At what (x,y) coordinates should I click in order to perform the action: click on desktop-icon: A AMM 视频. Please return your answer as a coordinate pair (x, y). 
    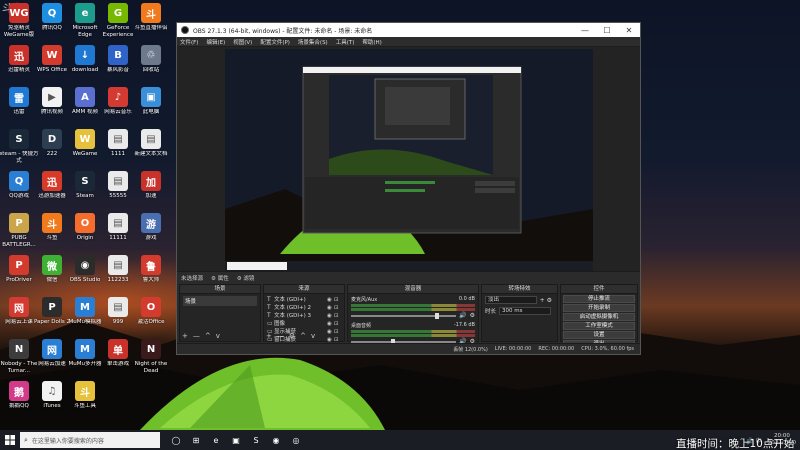
    Looking at the image, I should click on (85, 106).